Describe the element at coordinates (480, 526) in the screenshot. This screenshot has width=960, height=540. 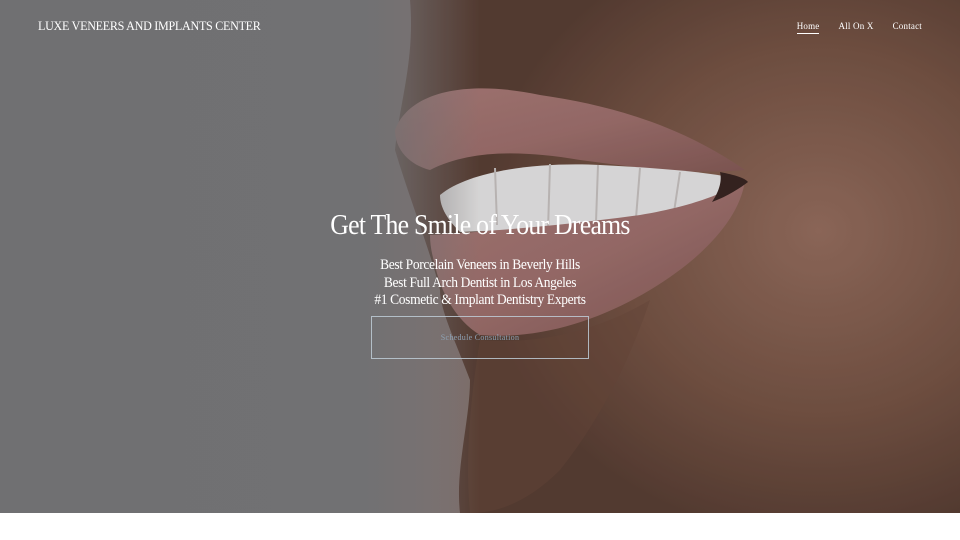
I see `below-fold-section` at that location.